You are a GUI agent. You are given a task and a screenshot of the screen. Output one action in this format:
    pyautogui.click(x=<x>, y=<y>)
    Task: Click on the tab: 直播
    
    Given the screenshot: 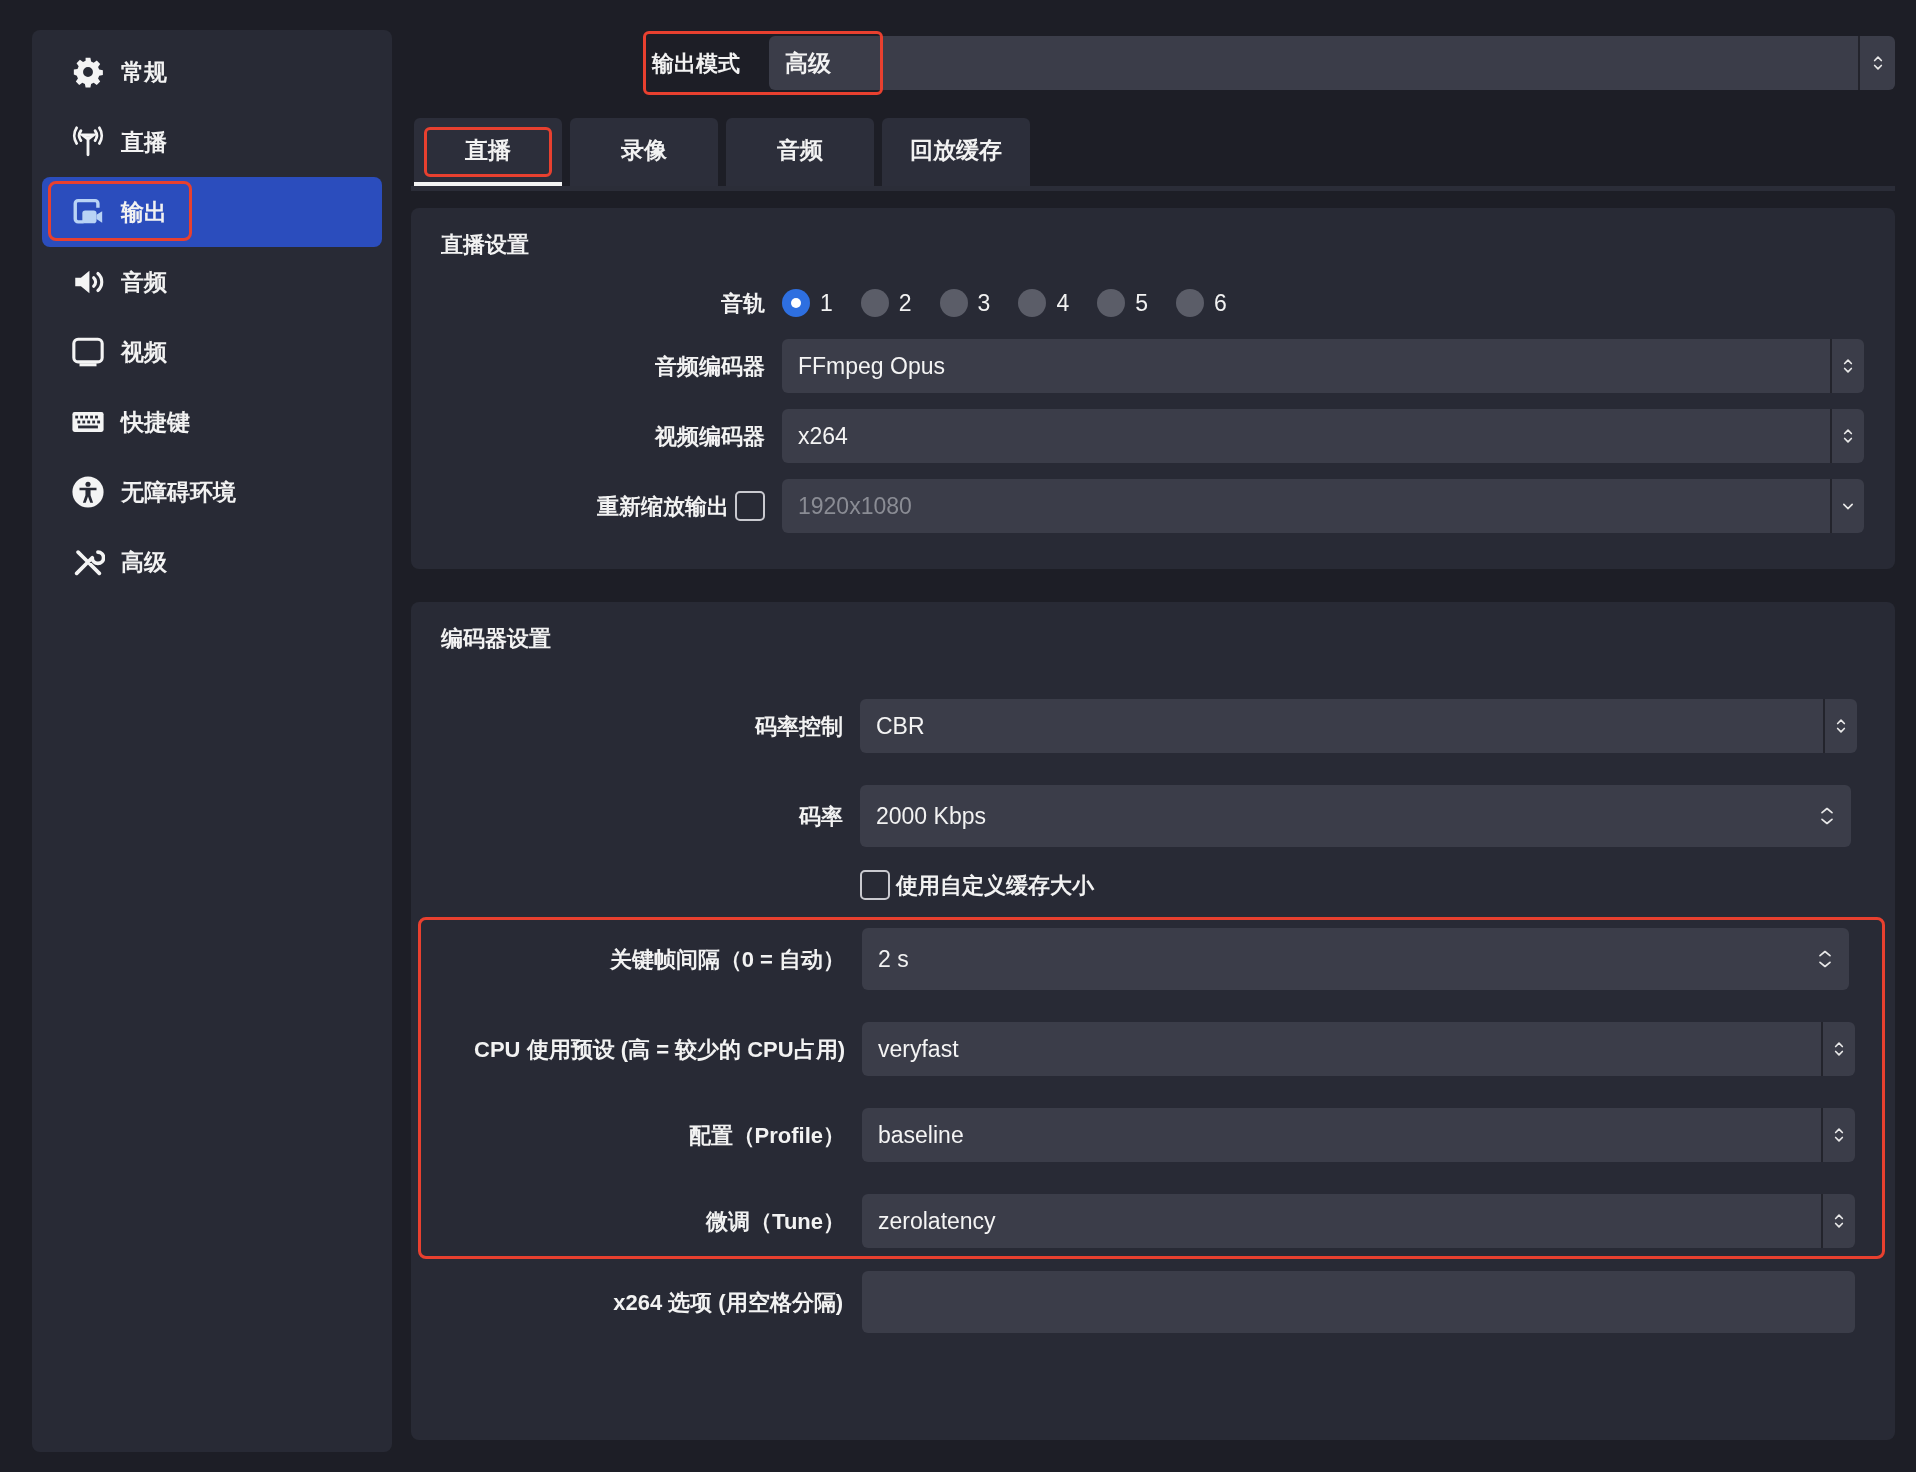 What is the action you would take?
    pyautogui.click(x=488, y=152)
    